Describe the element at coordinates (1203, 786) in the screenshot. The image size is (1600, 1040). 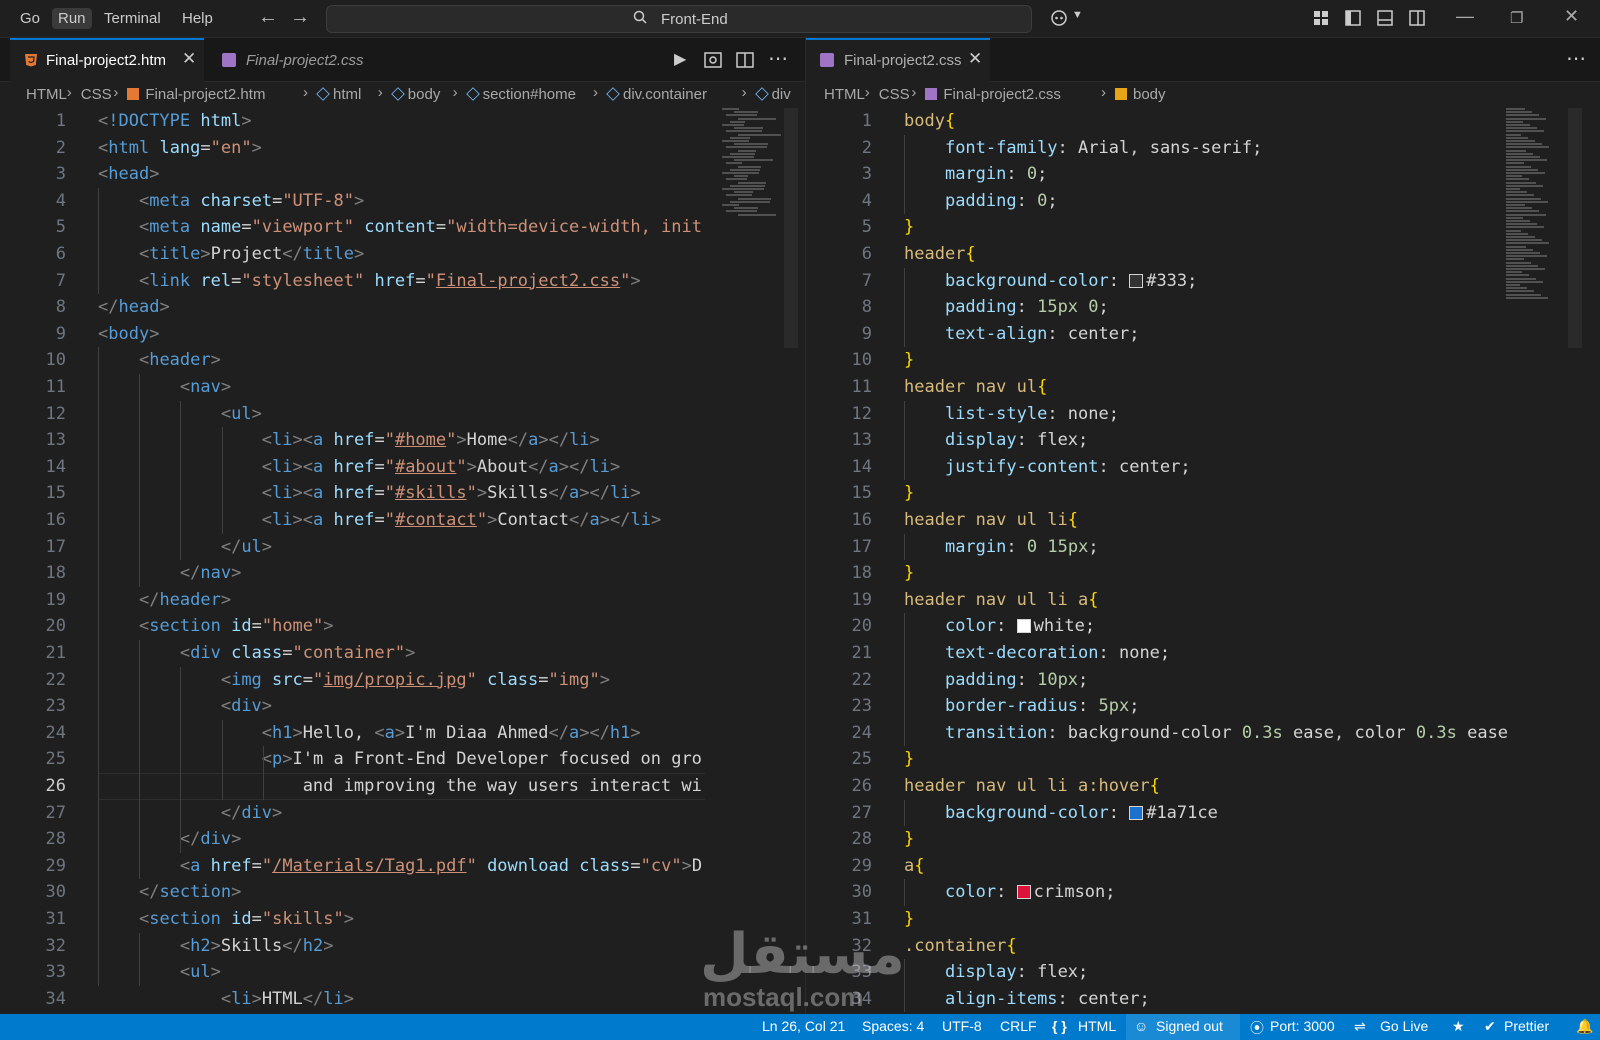
I see `code-line: 26 header nav ul li a:hover{` at that location.